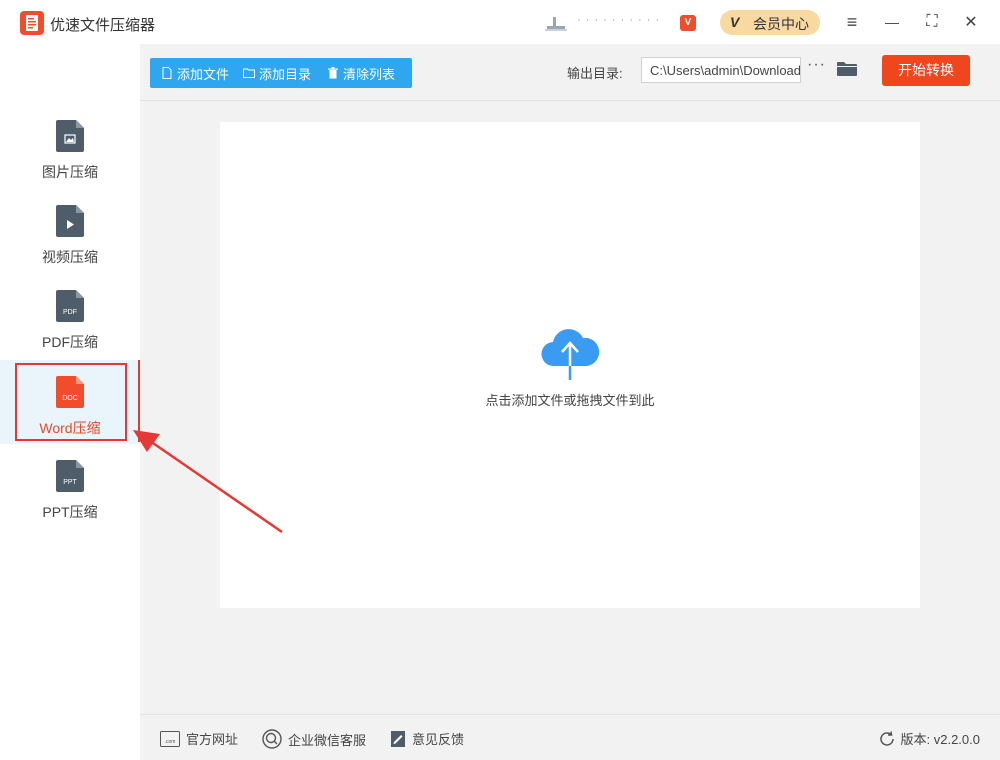 Image resolution: width=1000 pixels, height=760 pixels. What do you see at coordinates (70, 241) in the screenshot?
I see `sidebar-item-video: 视频压缩` at bounding box center [70, 241].